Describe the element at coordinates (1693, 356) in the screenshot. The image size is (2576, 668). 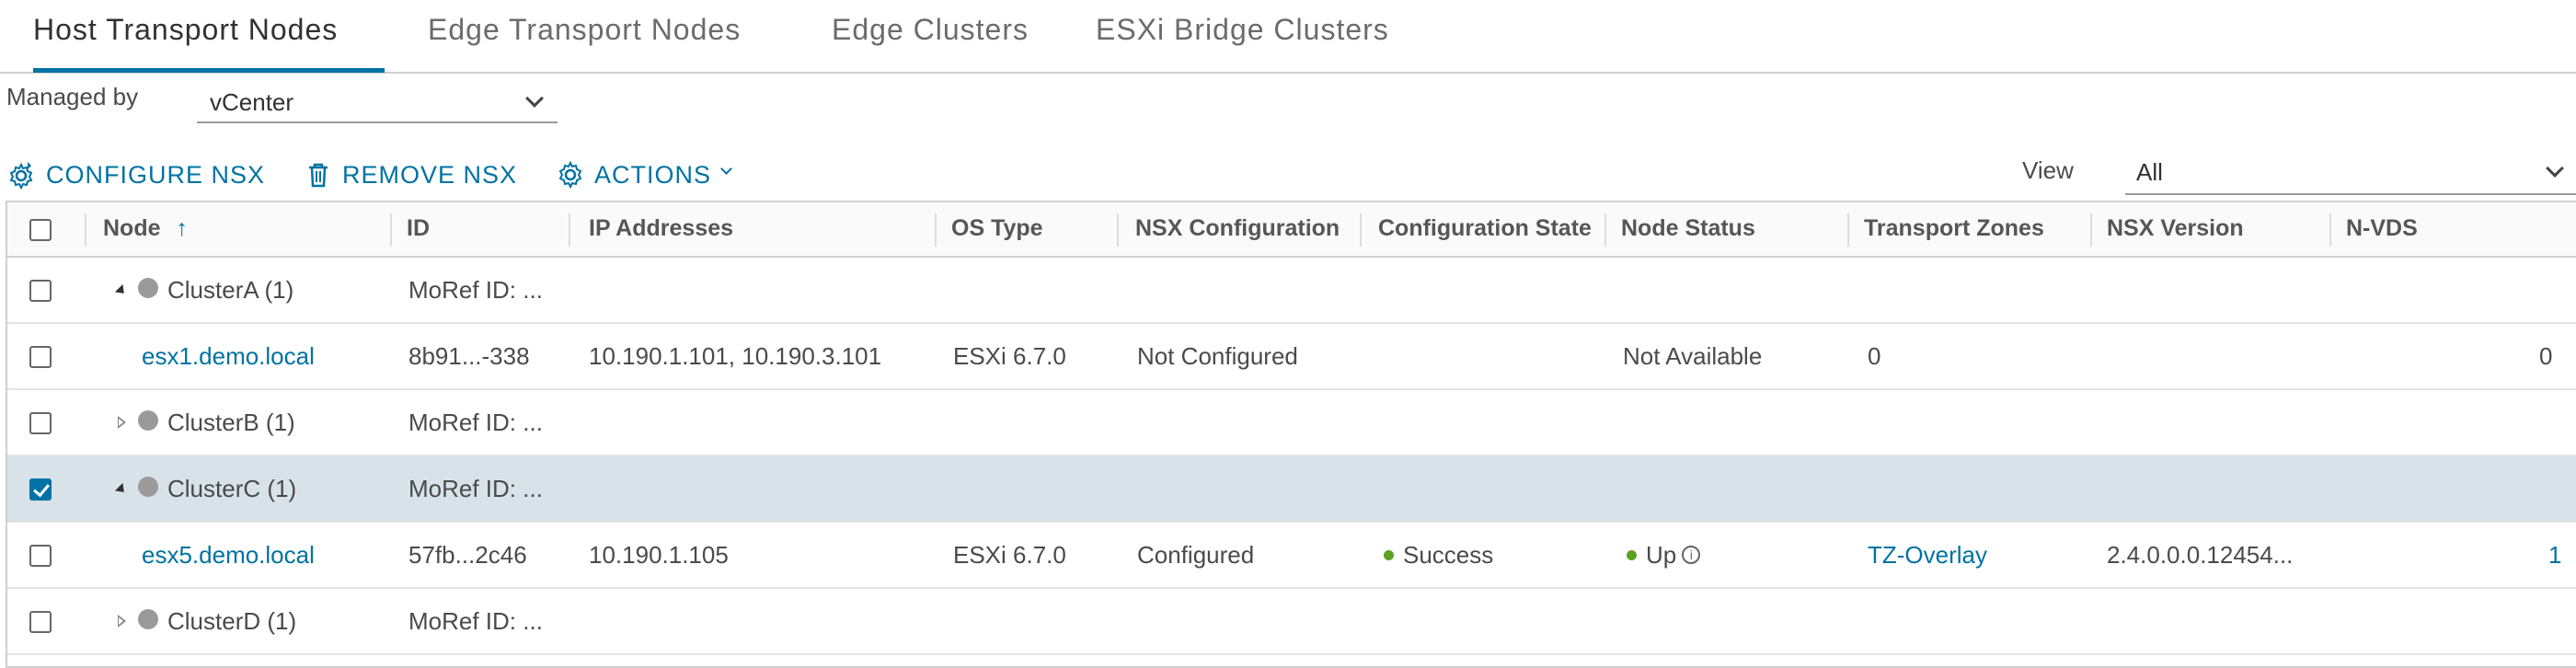
I see `node-status: Not Available` at that location.